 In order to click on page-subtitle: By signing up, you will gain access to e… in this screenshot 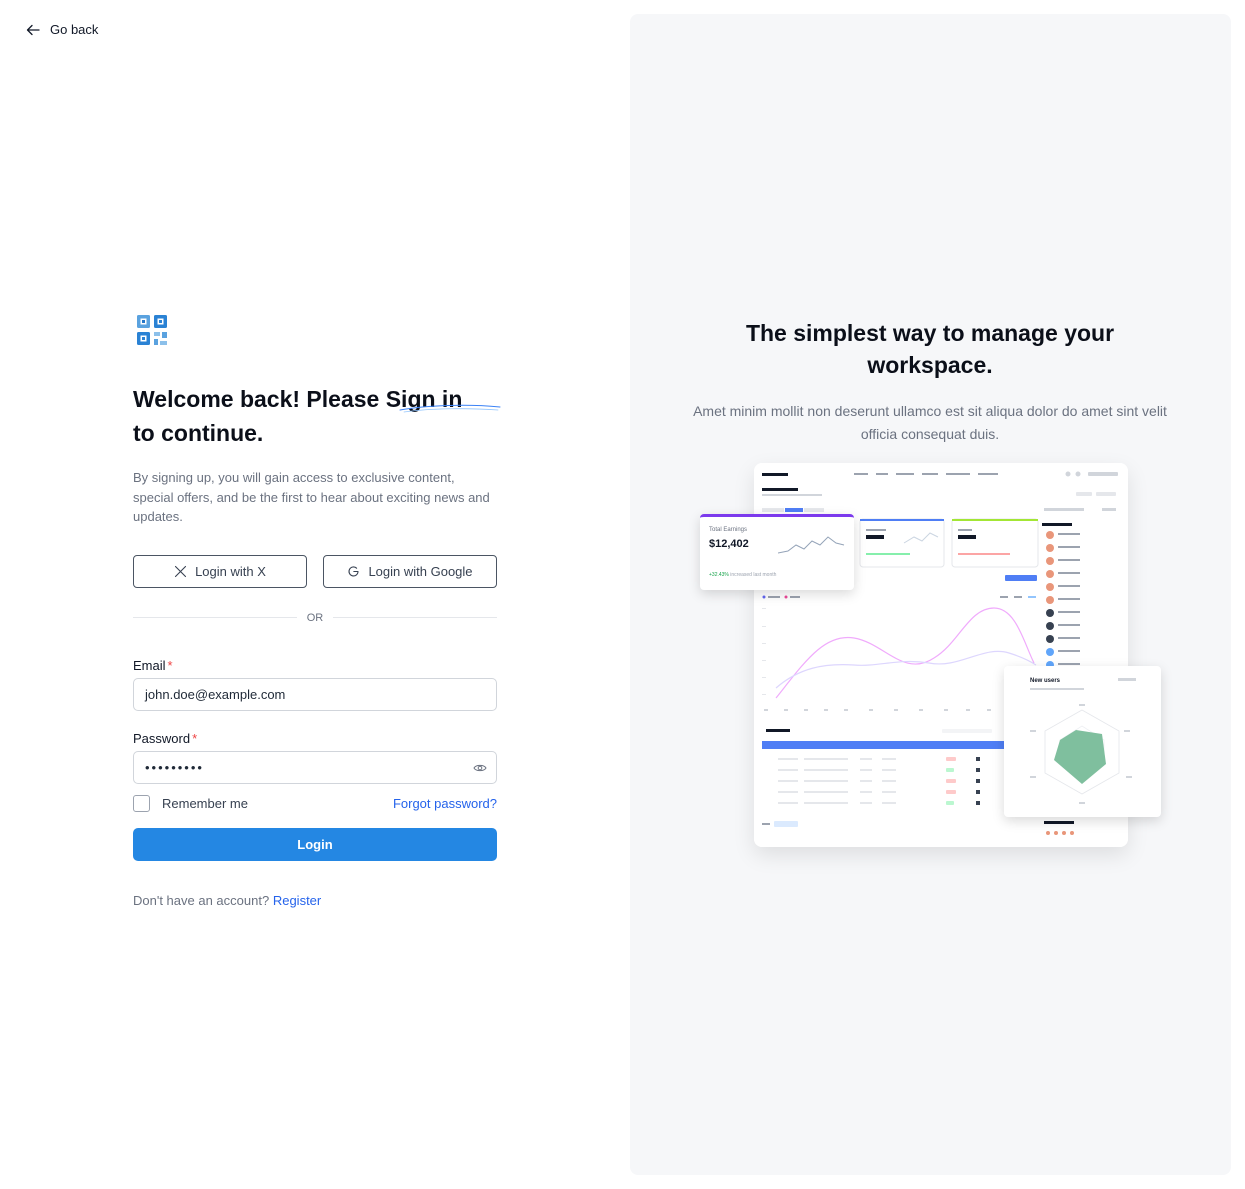, I will do `click(311, 497)`.